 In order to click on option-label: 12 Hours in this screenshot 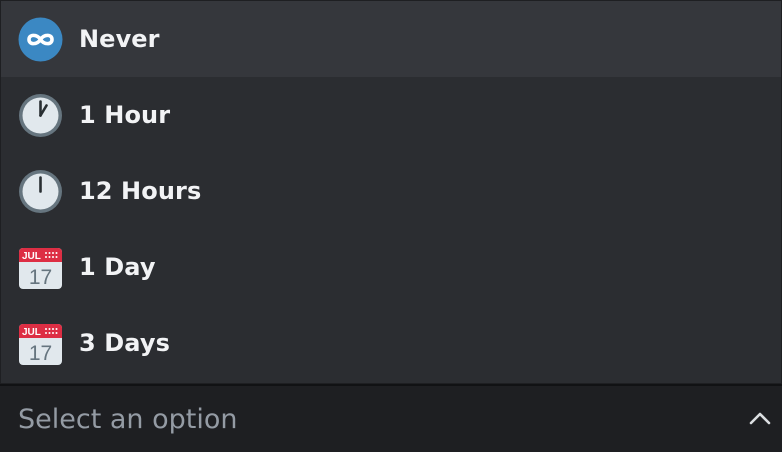, I will do `click(140, 191)`.